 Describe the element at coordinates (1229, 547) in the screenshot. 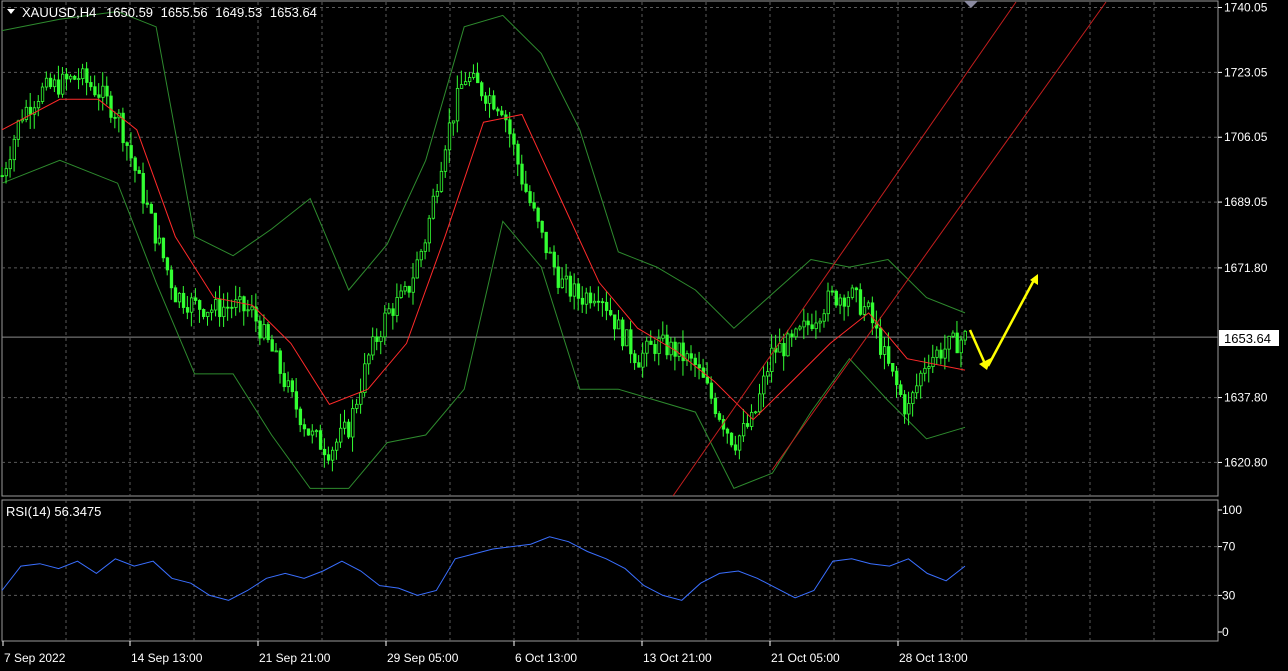

I see `rsi-tick-label: 70` at that location.